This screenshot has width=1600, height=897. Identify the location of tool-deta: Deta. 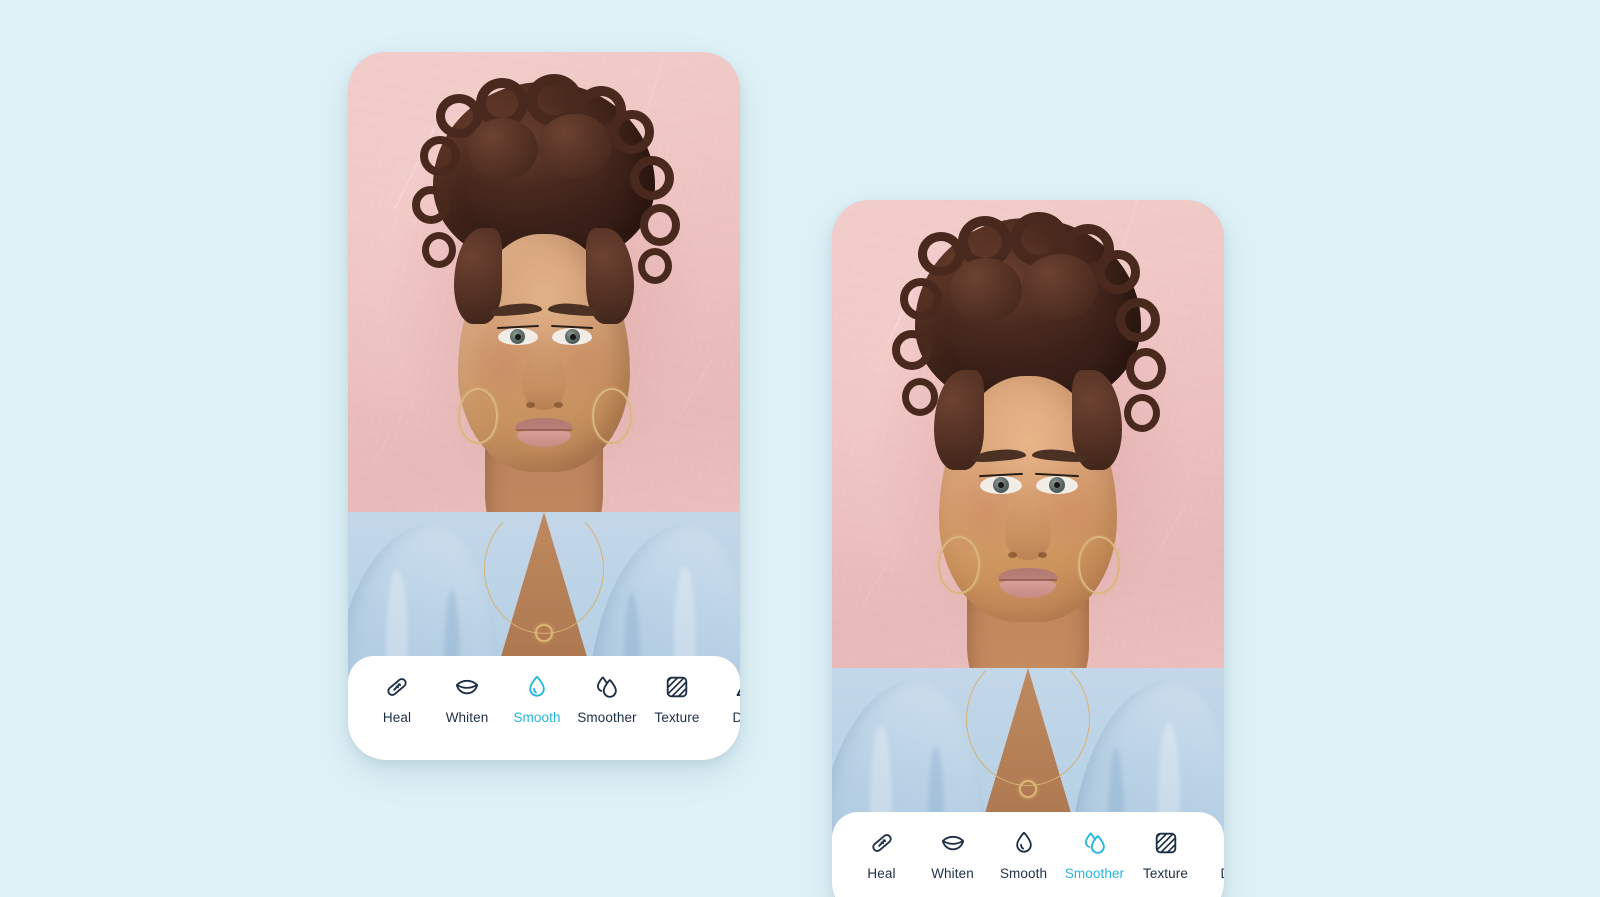
(726, 699).